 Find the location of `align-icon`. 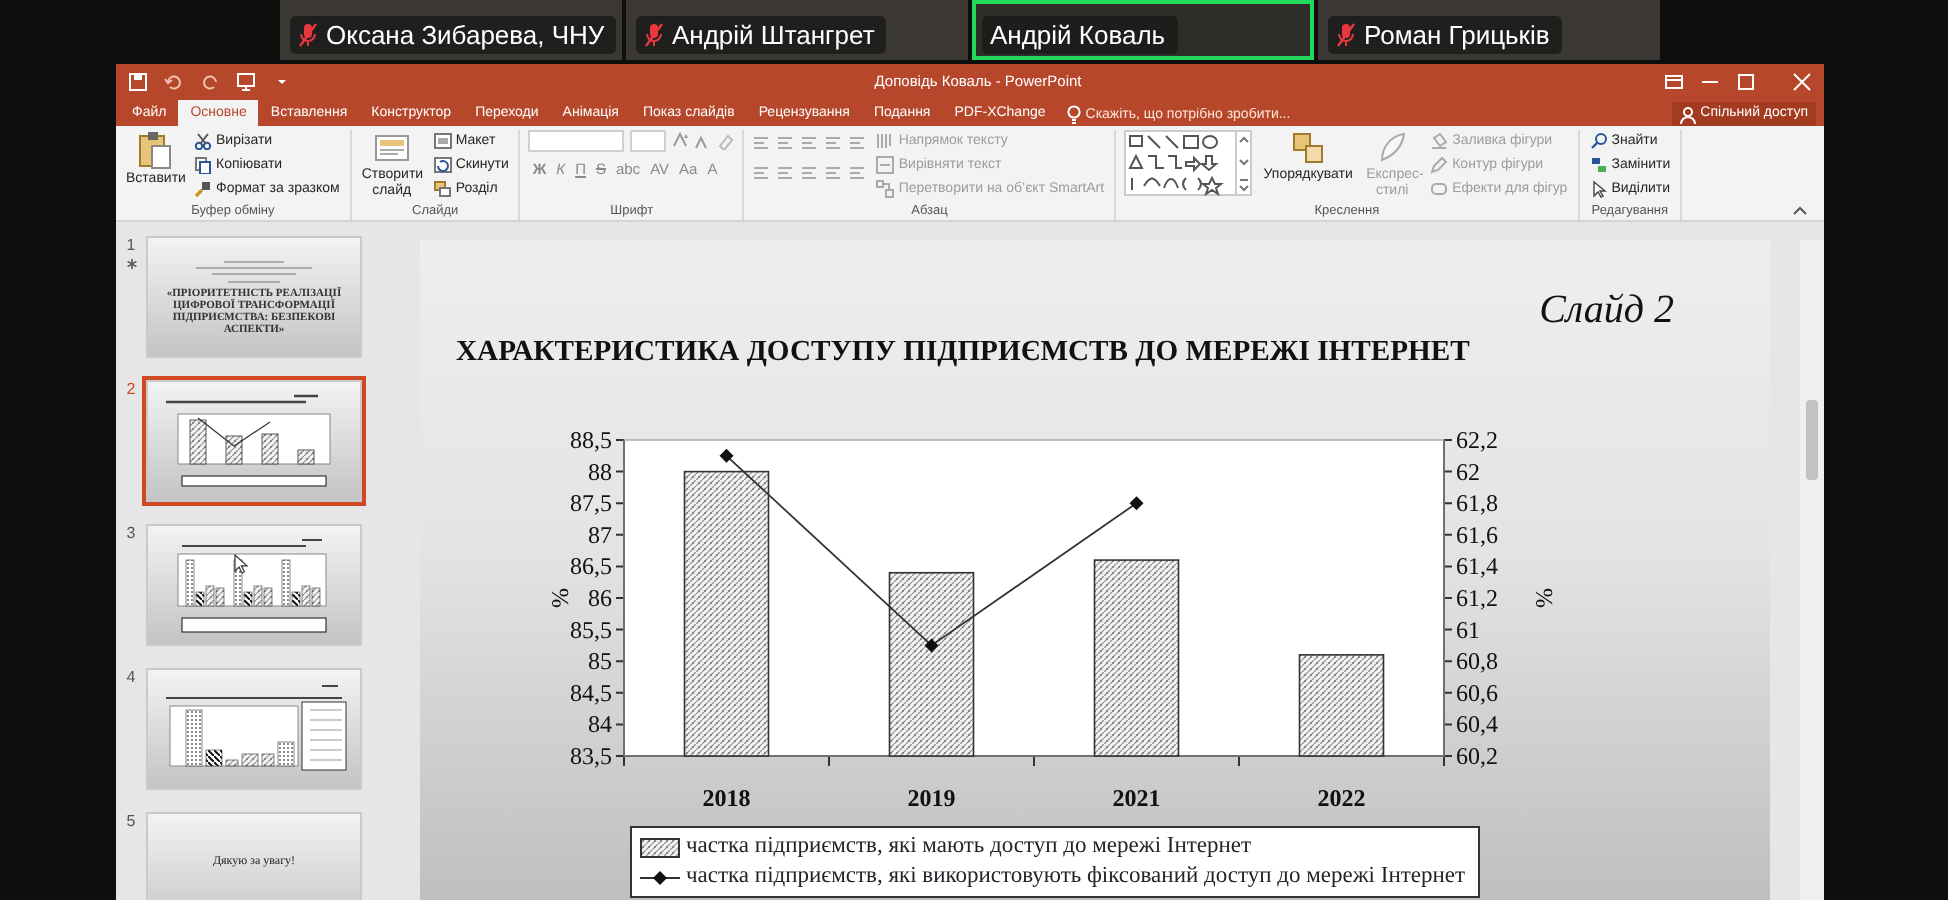

align-icon is located at coordinates (885, 165).